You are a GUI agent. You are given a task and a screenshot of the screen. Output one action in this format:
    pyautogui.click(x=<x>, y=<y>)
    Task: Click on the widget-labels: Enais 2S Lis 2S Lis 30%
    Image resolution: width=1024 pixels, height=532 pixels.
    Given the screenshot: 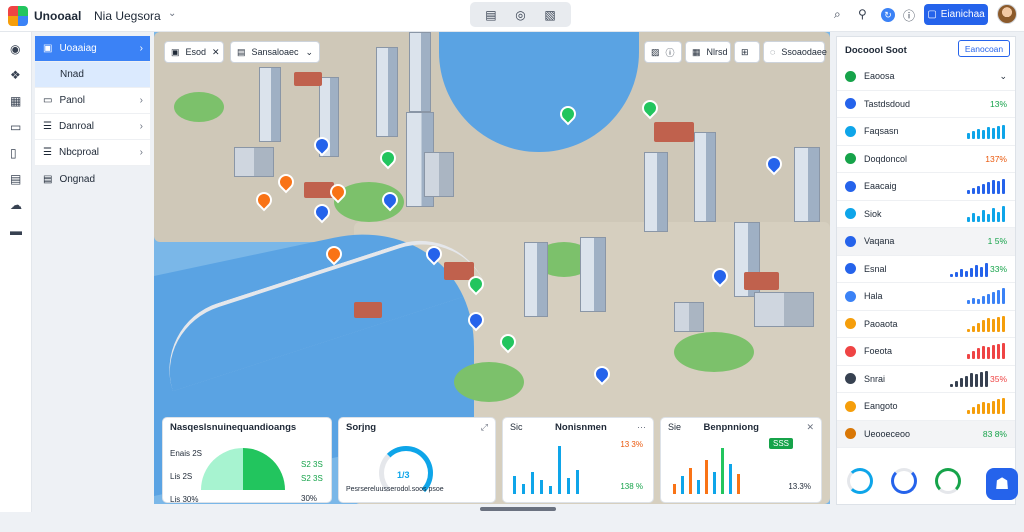 What is the action you would take?
    pyautogui.click(x=186, y=476)
    